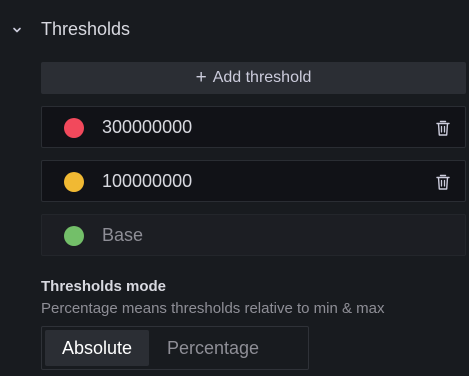 The width and height of the screenshot is (469, 376). Describe the element at coordinates (234, 30) in the screenshot. I see `section-header: Thresholds` at that location.